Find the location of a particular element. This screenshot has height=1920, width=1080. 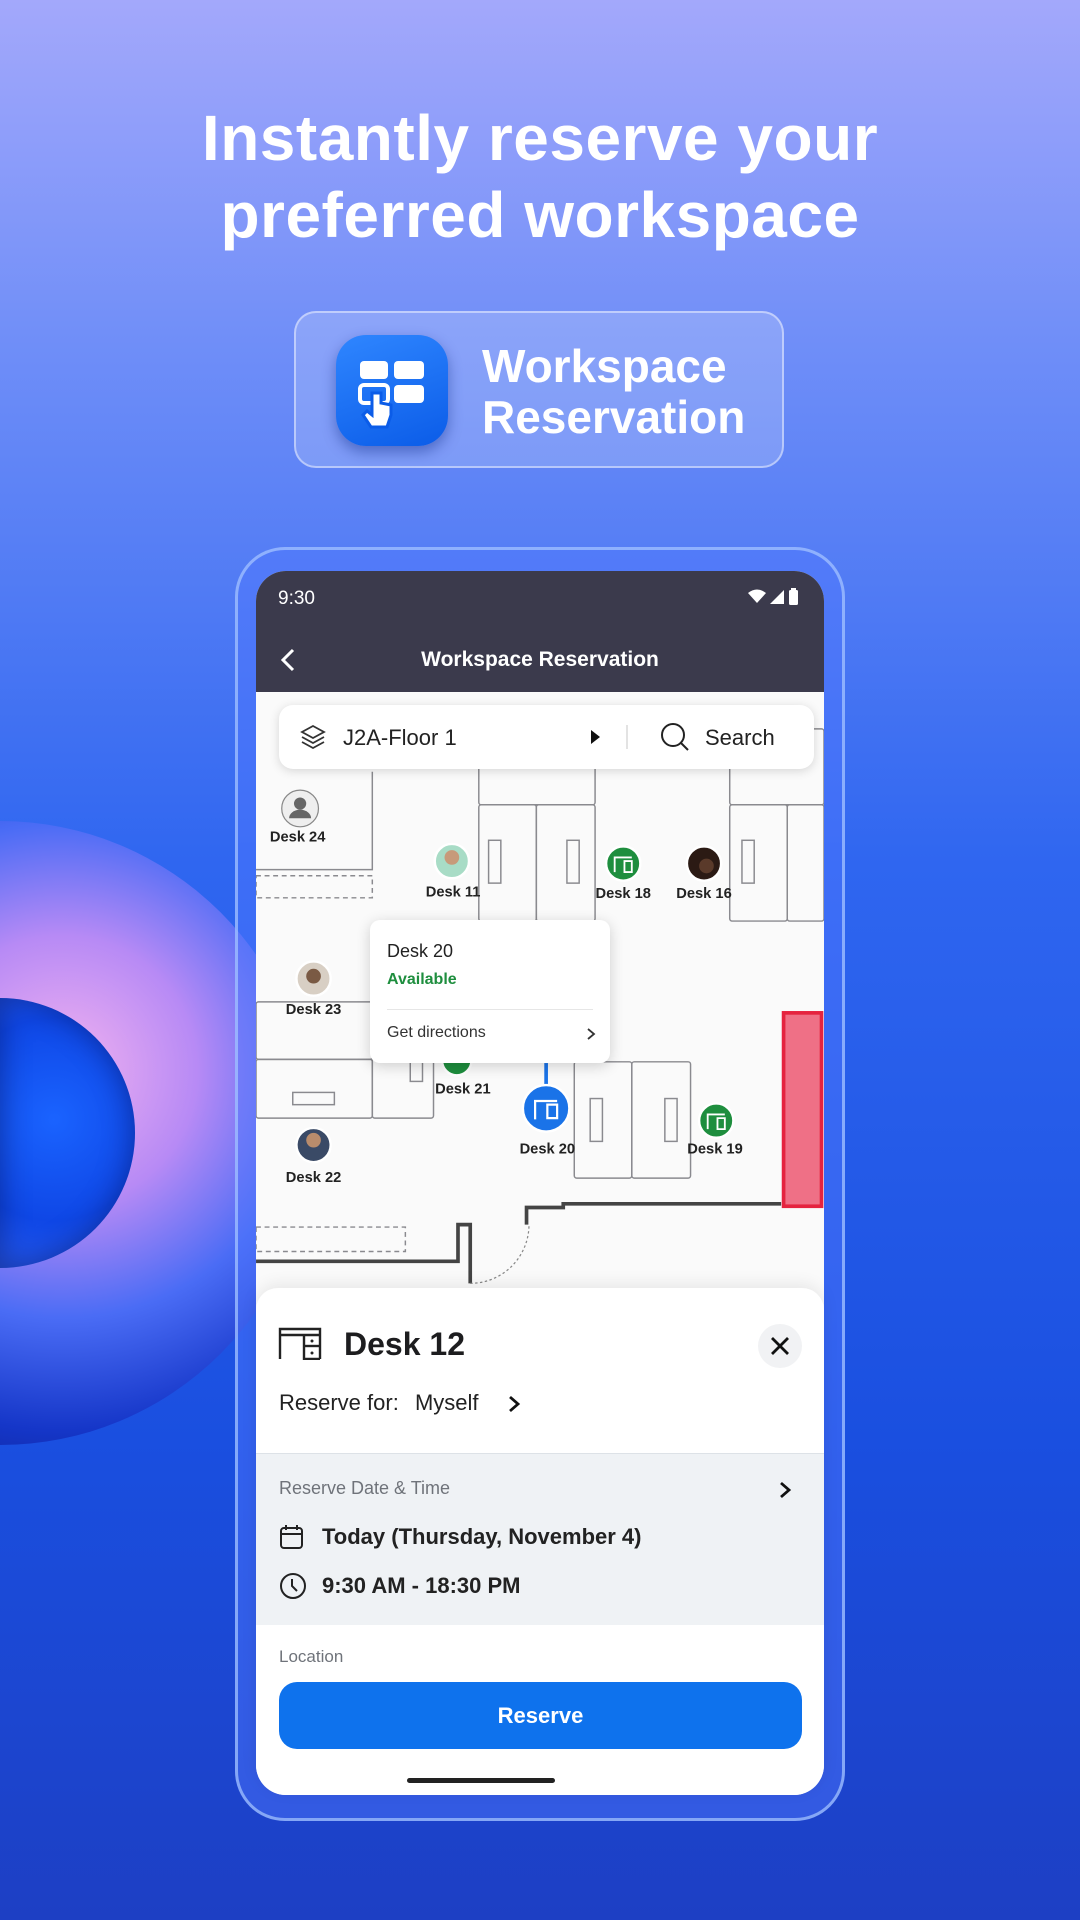

search-label: Search is located at coordinates (740, 737).